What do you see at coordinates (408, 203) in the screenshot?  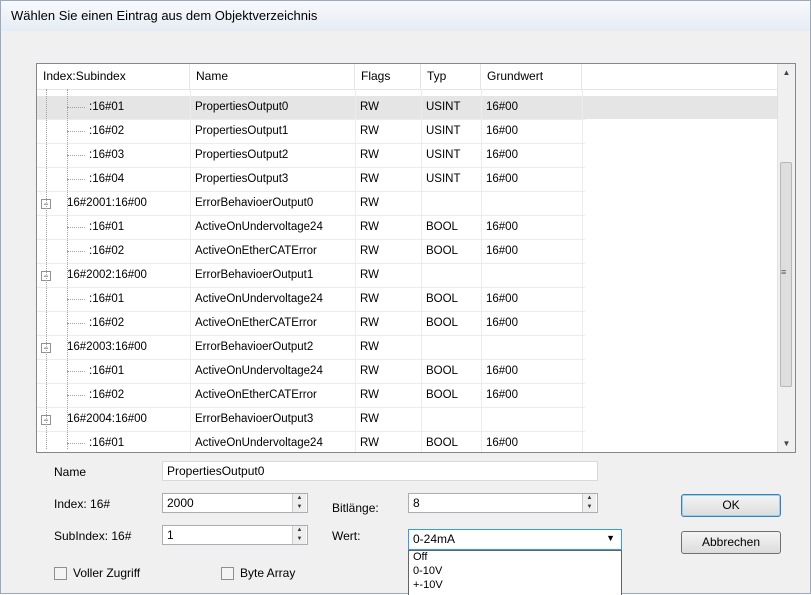 I see `table-row: 16#2001:16#00 ErrorBehavioerOutput0 RW −` at bounding box center [408, 203].